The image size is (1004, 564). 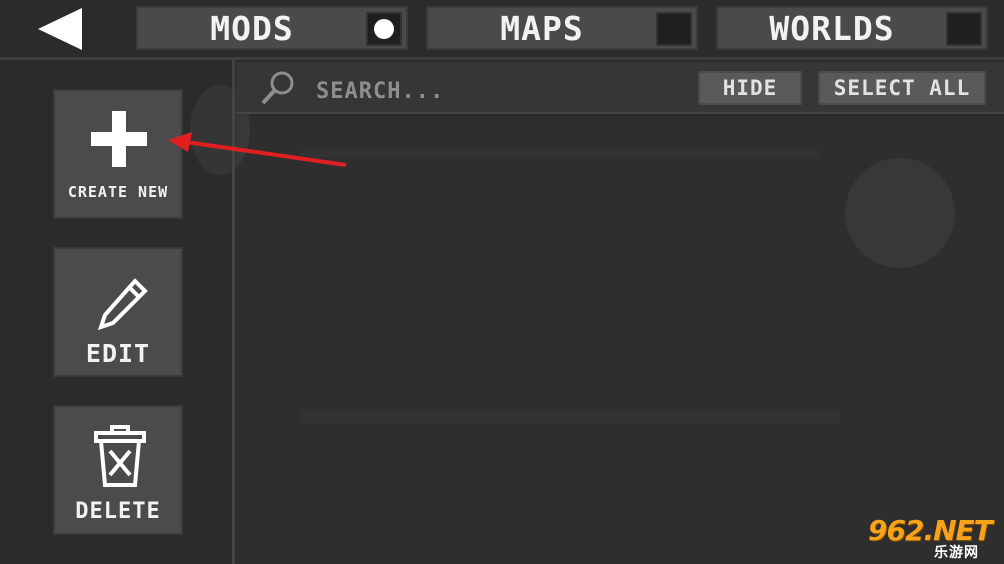 I want to click on tab-worlds-label: WORLDS, so click(x=832, y=28).